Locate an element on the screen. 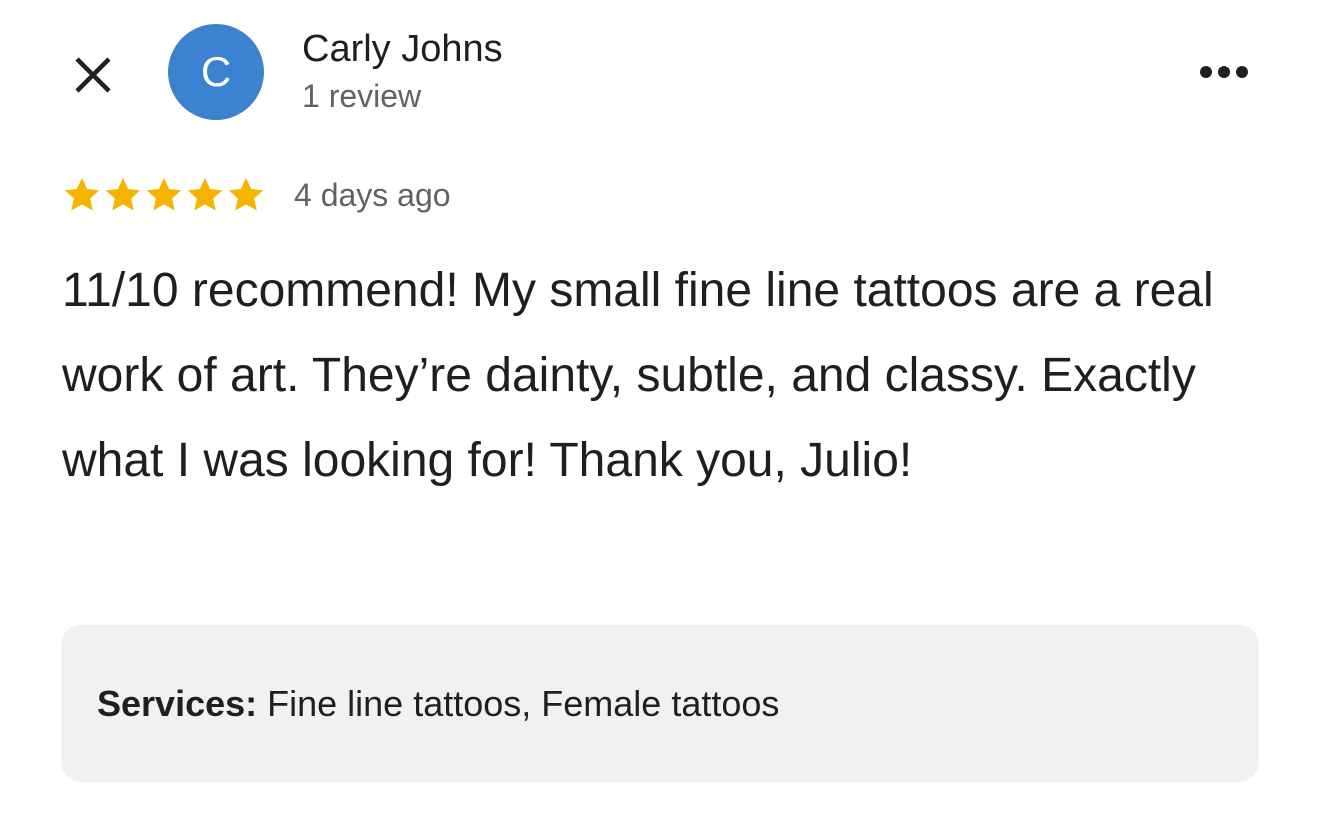  rating-row: 4 days ago is located at coordinates (256, 195).